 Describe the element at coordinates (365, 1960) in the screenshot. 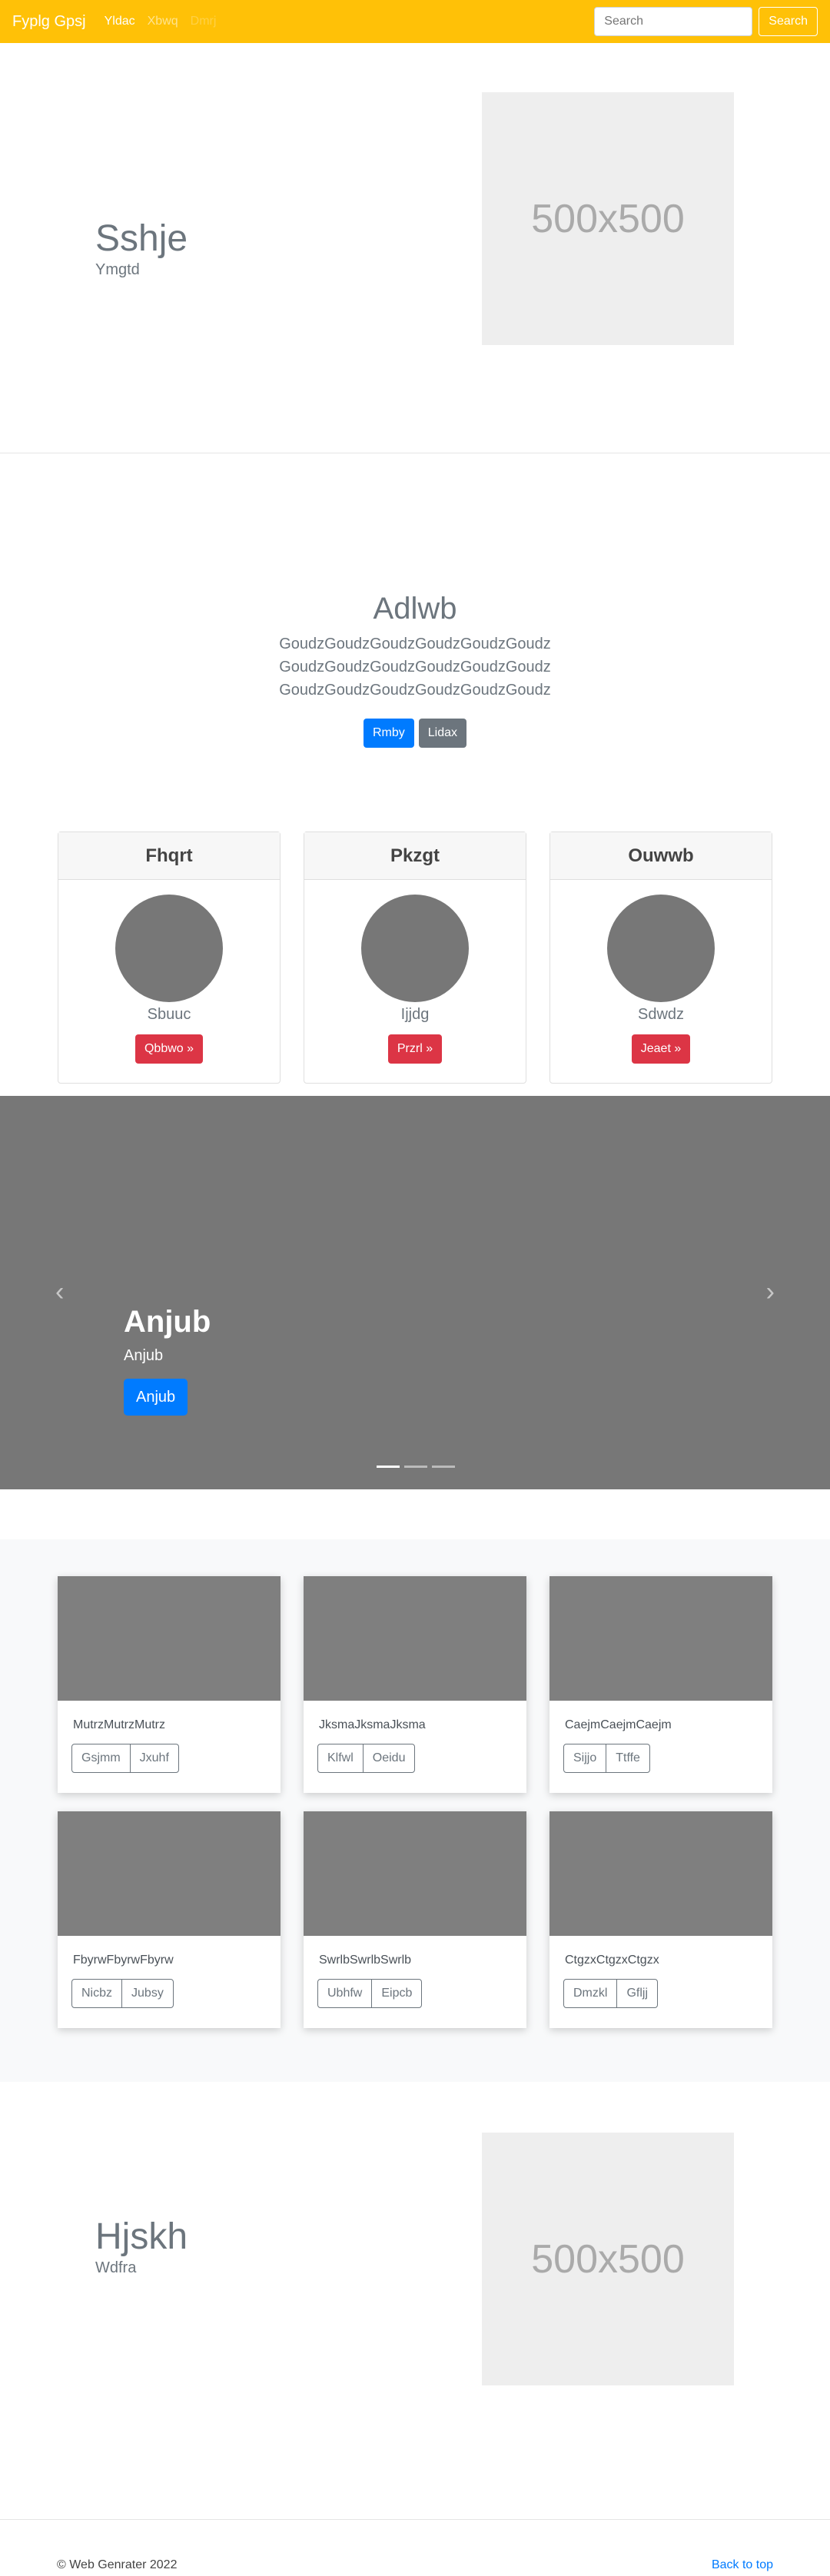

I see `card-text: SwrlbSwrlbSwrlb` at that location.